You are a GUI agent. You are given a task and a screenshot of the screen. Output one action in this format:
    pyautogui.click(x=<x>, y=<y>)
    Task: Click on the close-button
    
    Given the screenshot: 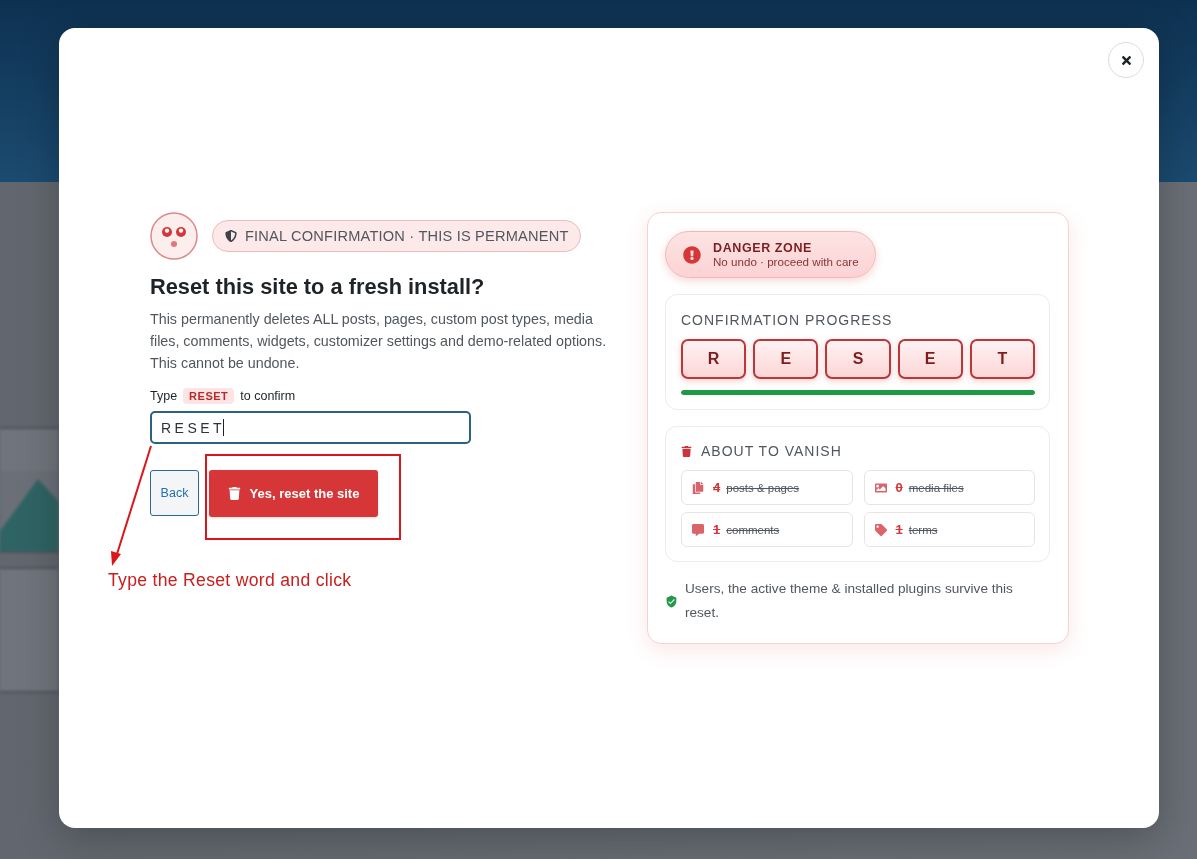 What is the action you would take?
    pyautogui.click(x=1126, y=60)
    